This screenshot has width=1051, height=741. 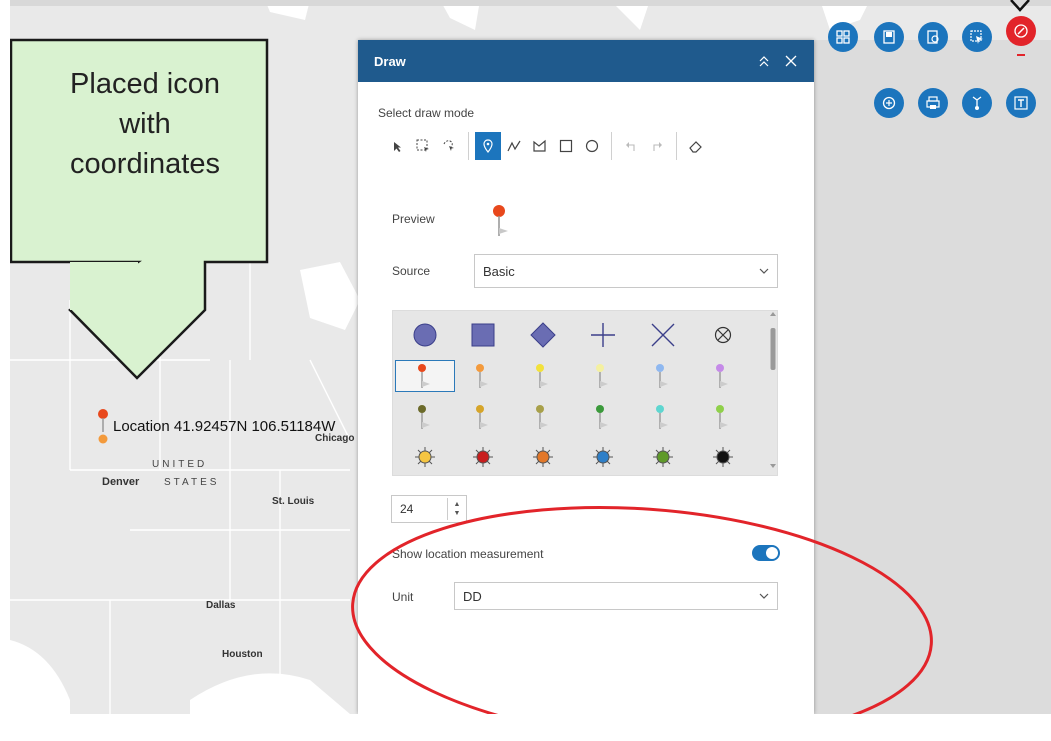 What do you see at coordinates (145, 84) in the screenshot?
I see `callout-text-line1: Placed icon` at bounding box center [145, 84].